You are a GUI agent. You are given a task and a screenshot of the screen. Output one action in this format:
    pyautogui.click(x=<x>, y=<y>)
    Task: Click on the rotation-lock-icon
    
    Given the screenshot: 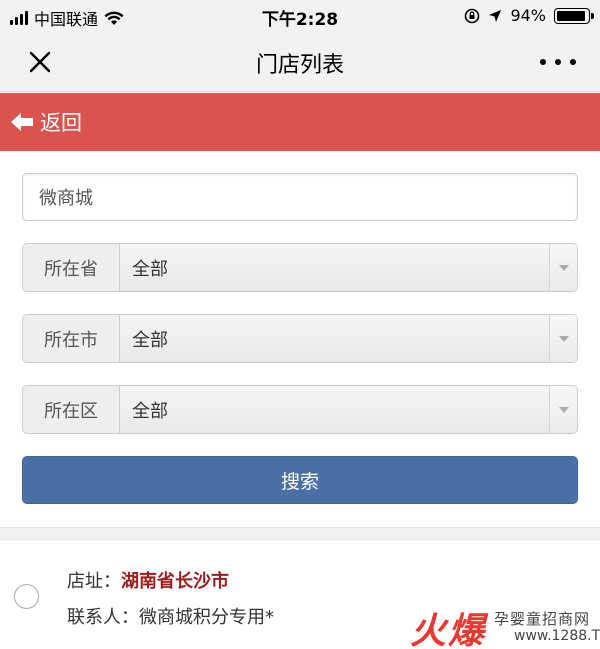 What is the action you would take?
    pyautogui.click(x=472, y=15)
    